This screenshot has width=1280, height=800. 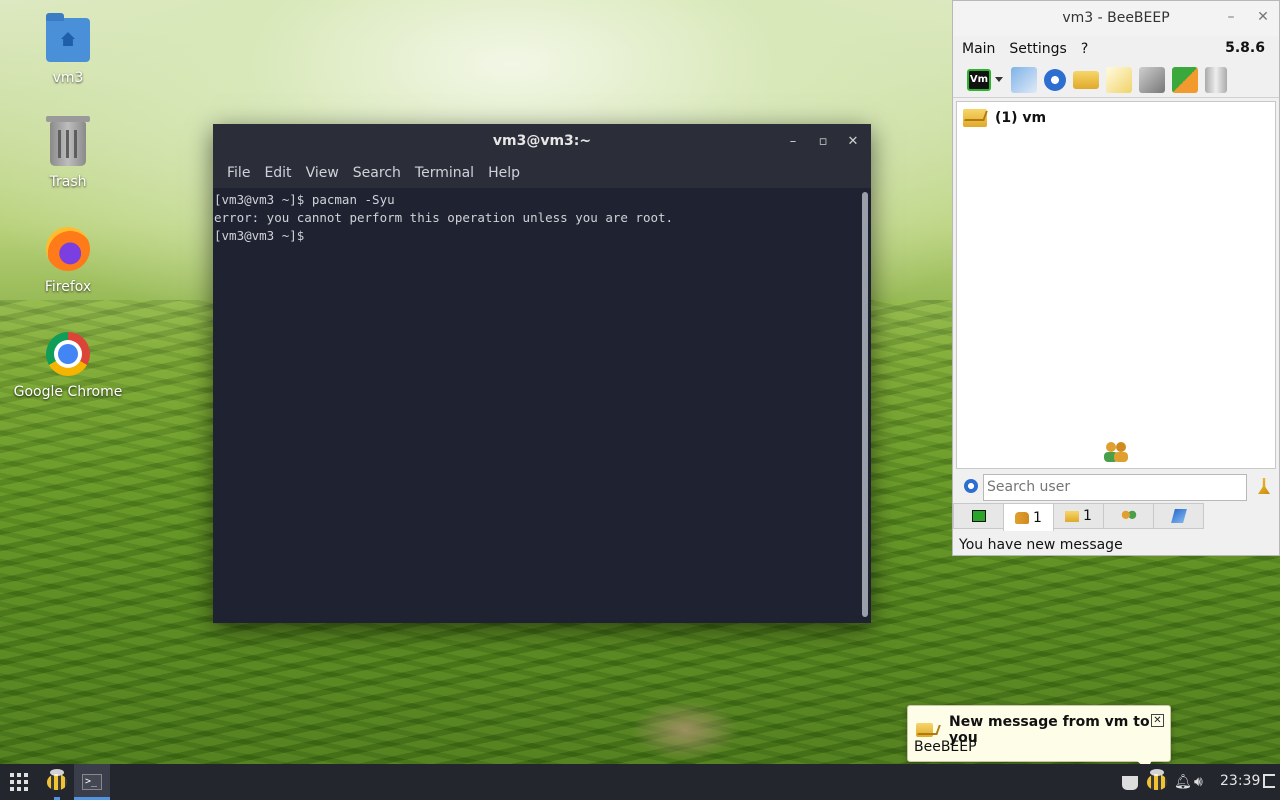 What do you see at coordinates (685, 730) in the screenshot?
I see `wallpaper-path` at bounding box center [685, 730].